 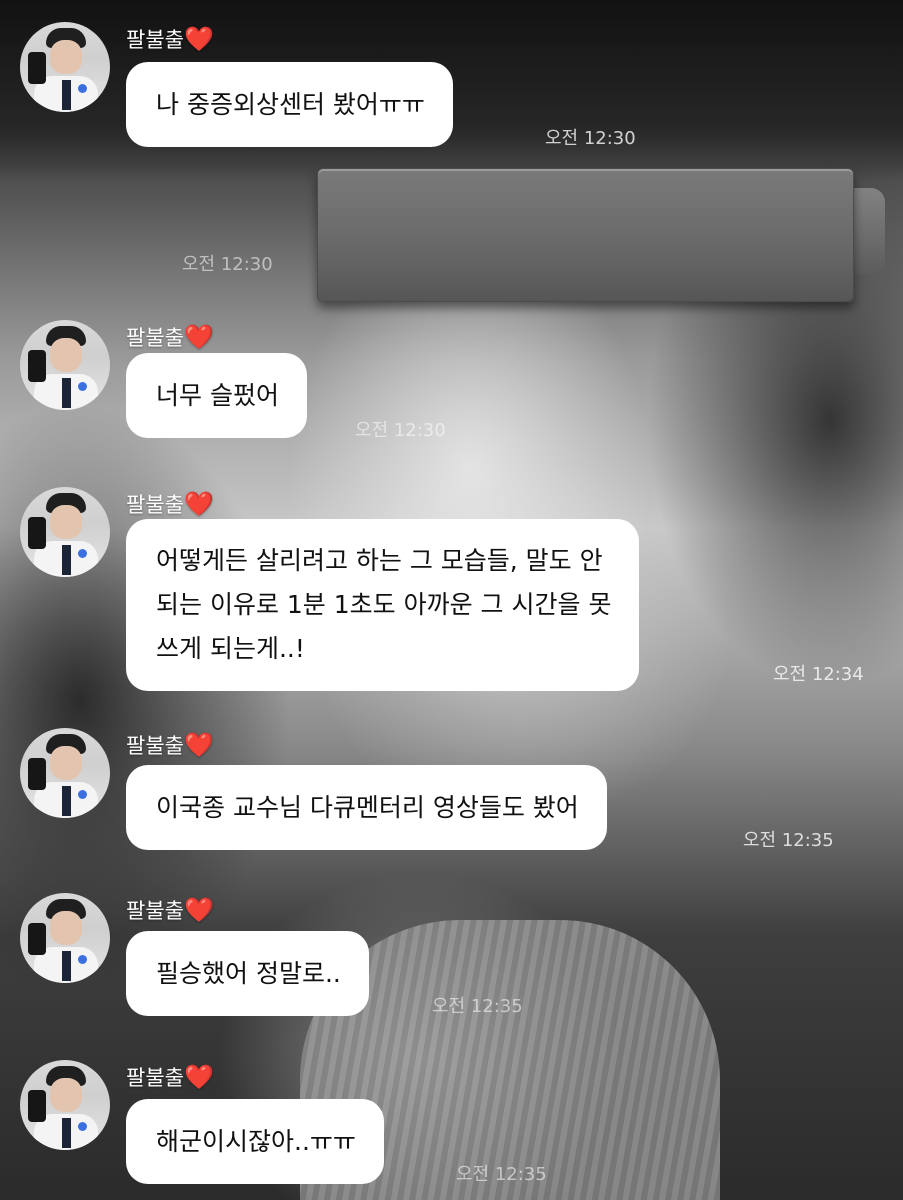 I want to click on message-text: 나 중증외상센터 봤어ㅠㅠ, so click(x=290, y=104).